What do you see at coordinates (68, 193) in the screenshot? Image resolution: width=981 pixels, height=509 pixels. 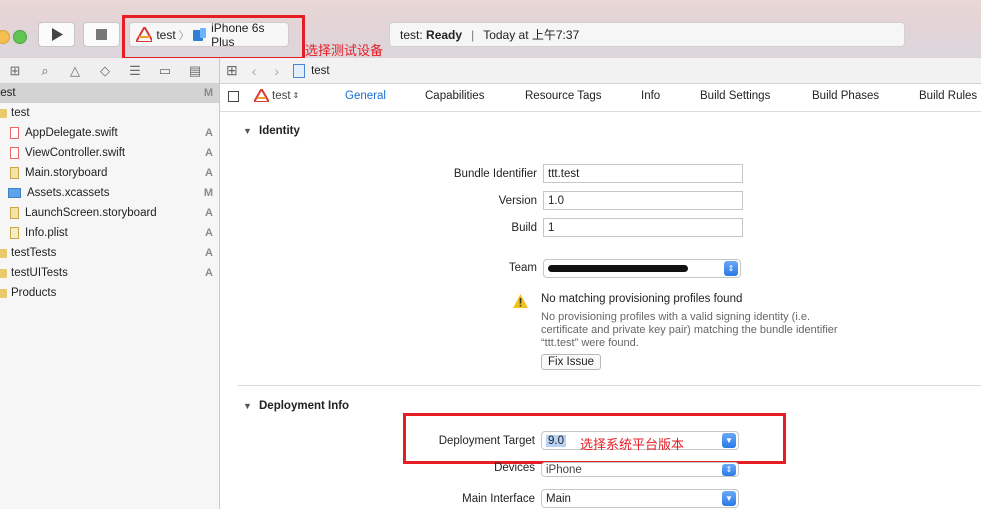 I see `nav-item-label: Assets.xcassets` at bounding box center [68, 193].